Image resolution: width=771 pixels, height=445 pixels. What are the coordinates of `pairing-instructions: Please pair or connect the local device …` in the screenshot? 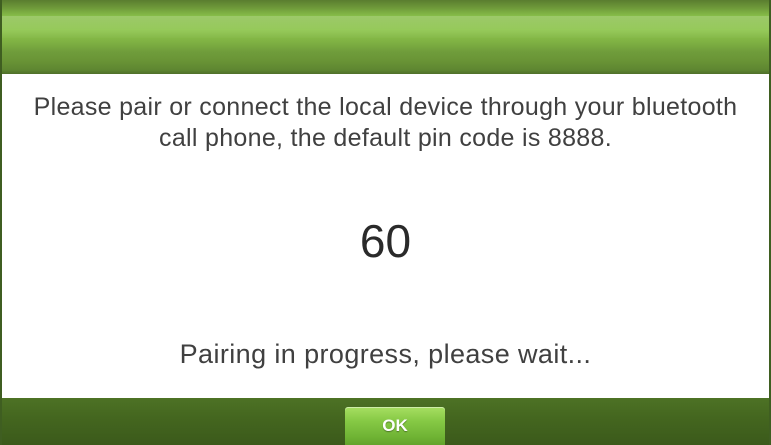 It's located at (385, 122).